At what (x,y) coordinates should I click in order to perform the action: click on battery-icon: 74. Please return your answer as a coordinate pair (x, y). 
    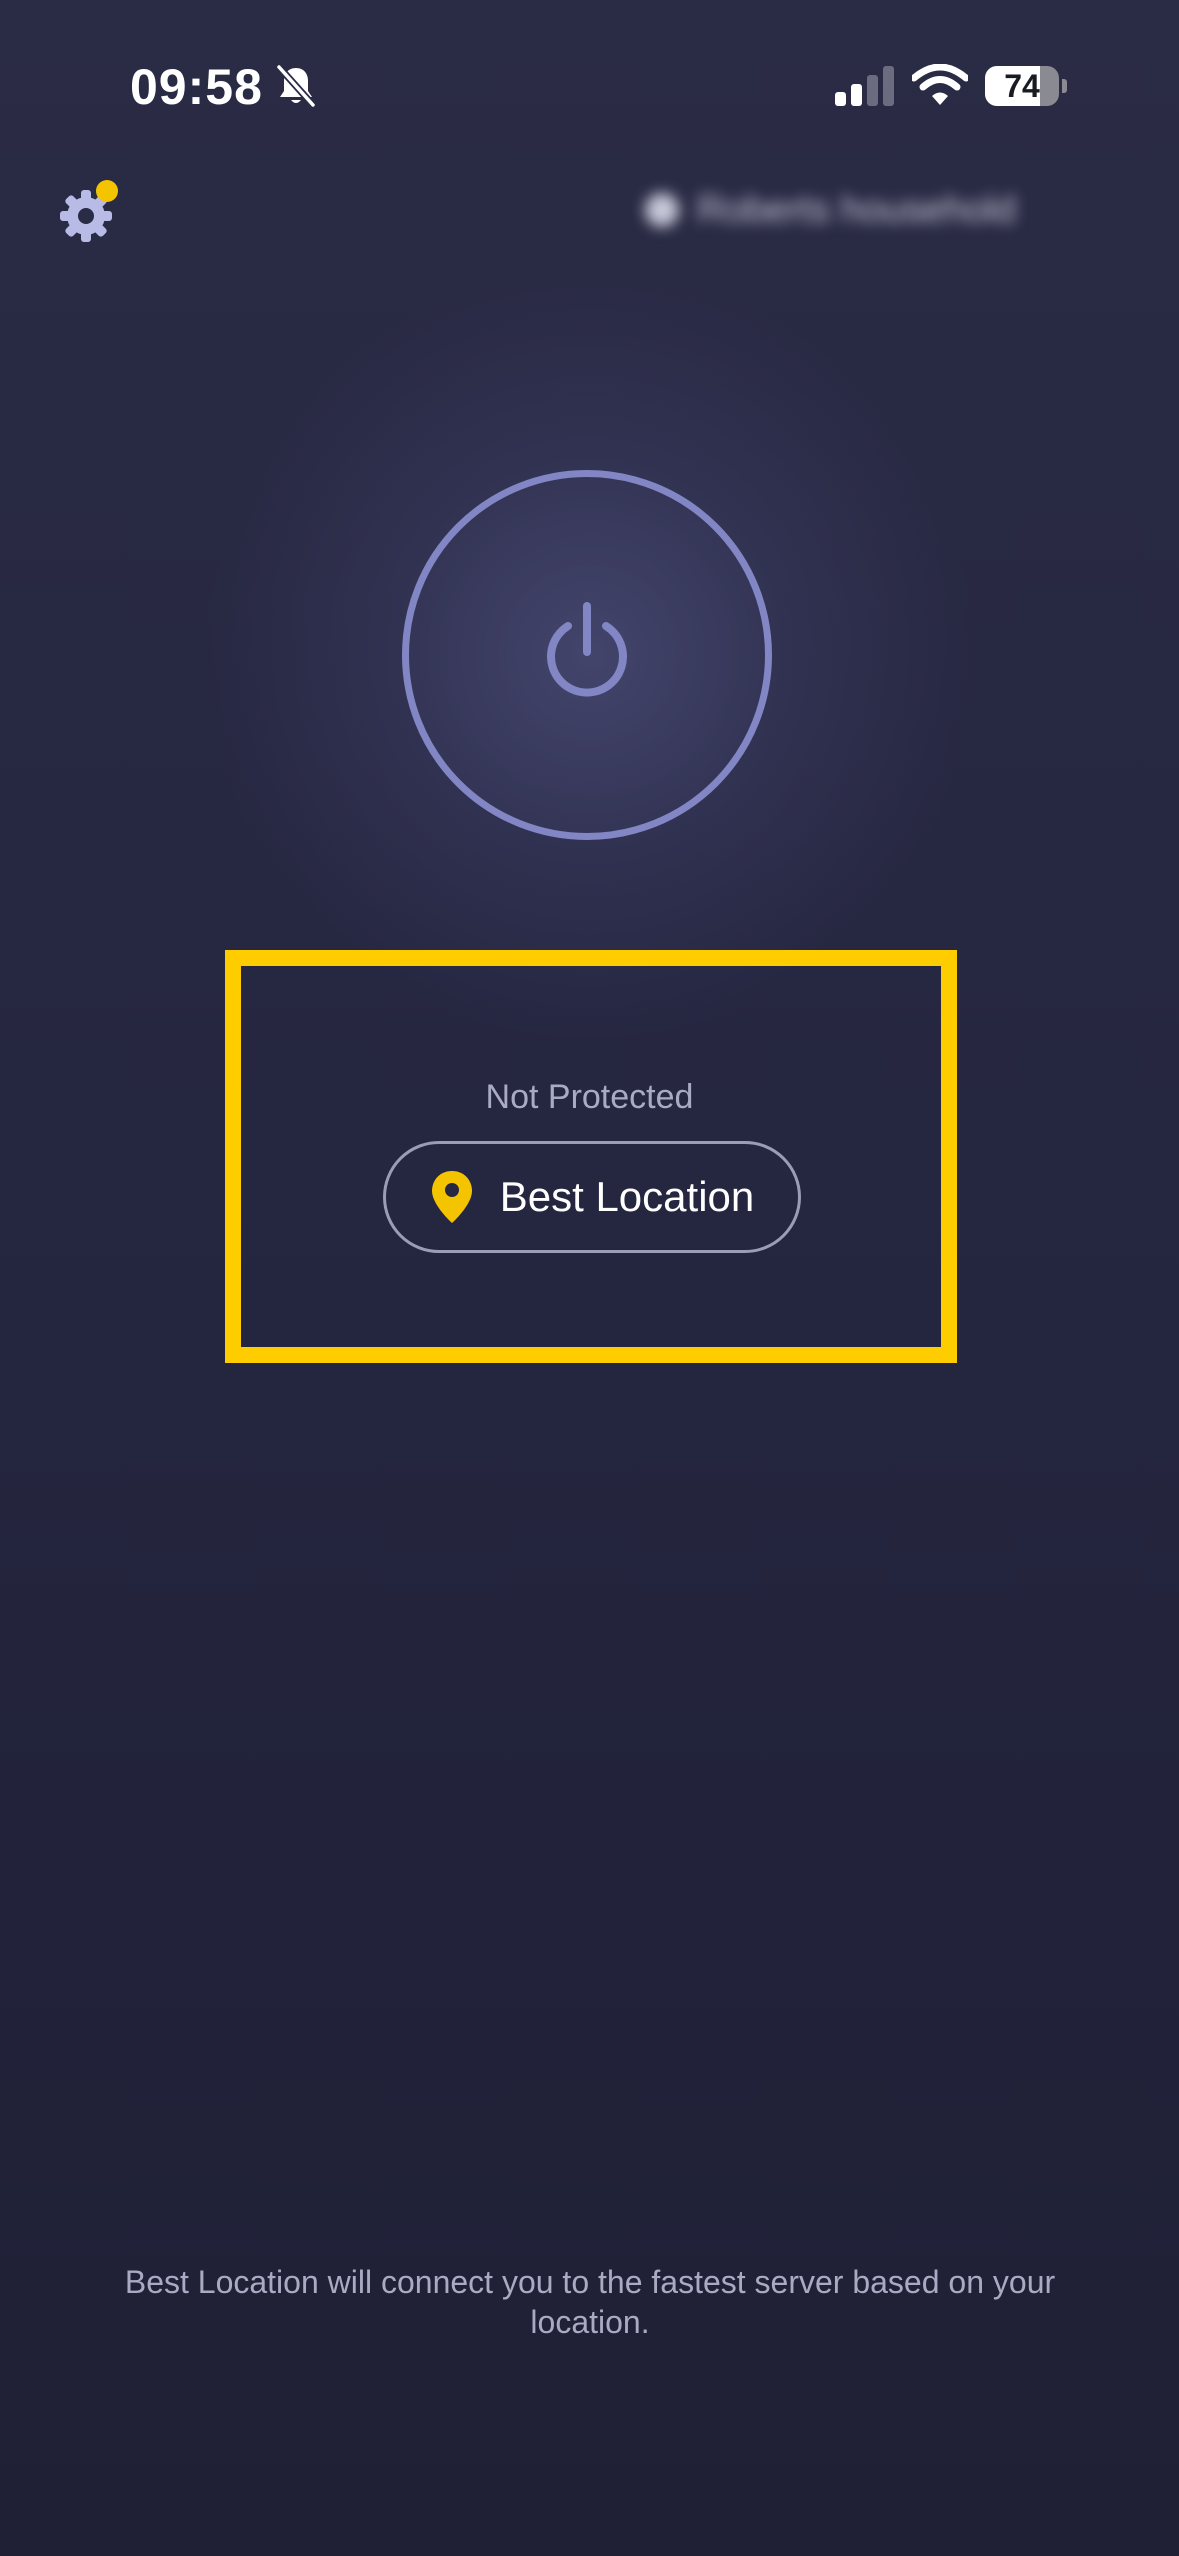
    Looking at the image, I should click on (1026, 86).